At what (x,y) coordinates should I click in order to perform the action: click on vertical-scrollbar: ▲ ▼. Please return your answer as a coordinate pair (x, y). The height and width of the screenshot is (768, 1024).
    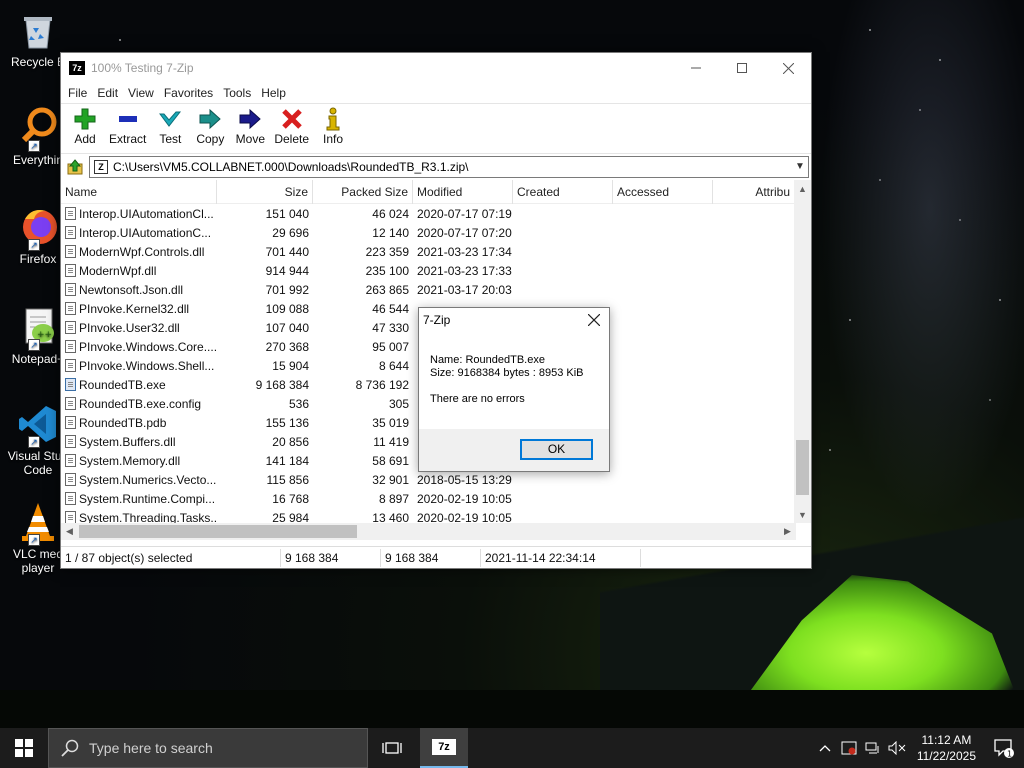
    Looking at the image, I should click on (802, 351).